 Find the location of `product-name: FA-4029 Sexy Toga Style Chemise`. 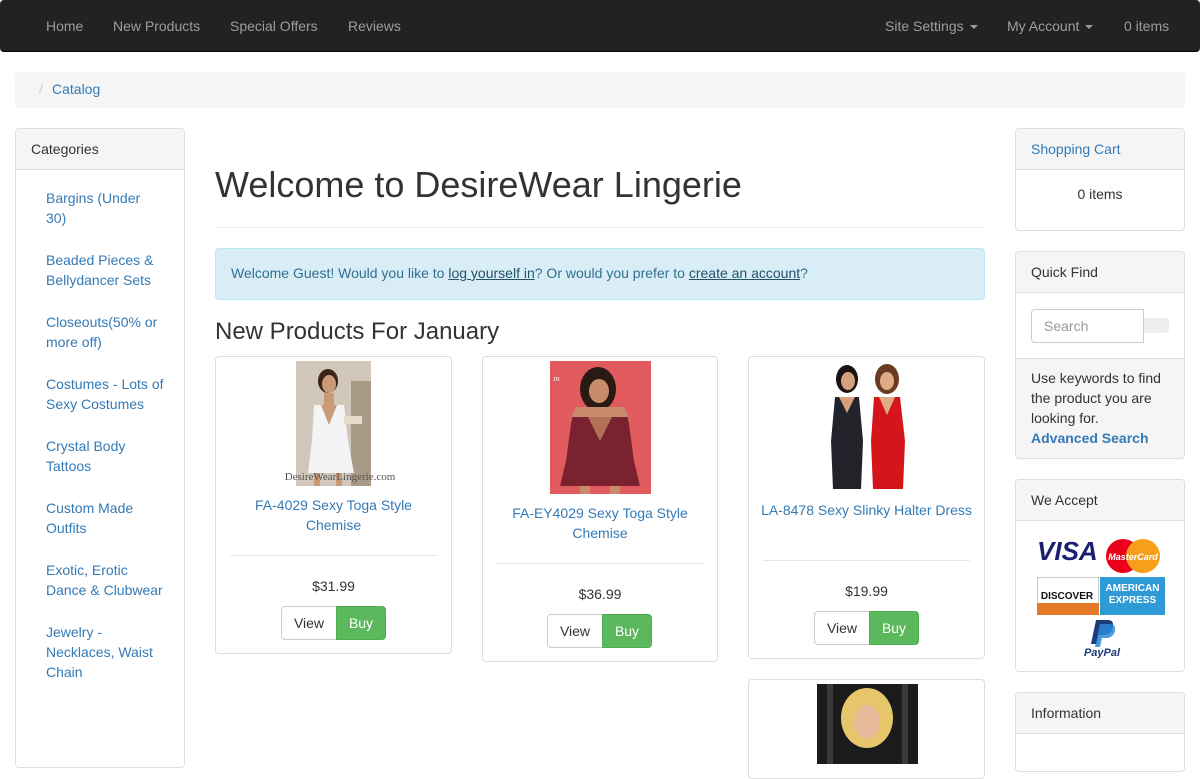

product-name: FA-4029 Sexy Toga Style Chemise is located at coordinates (333, 515).